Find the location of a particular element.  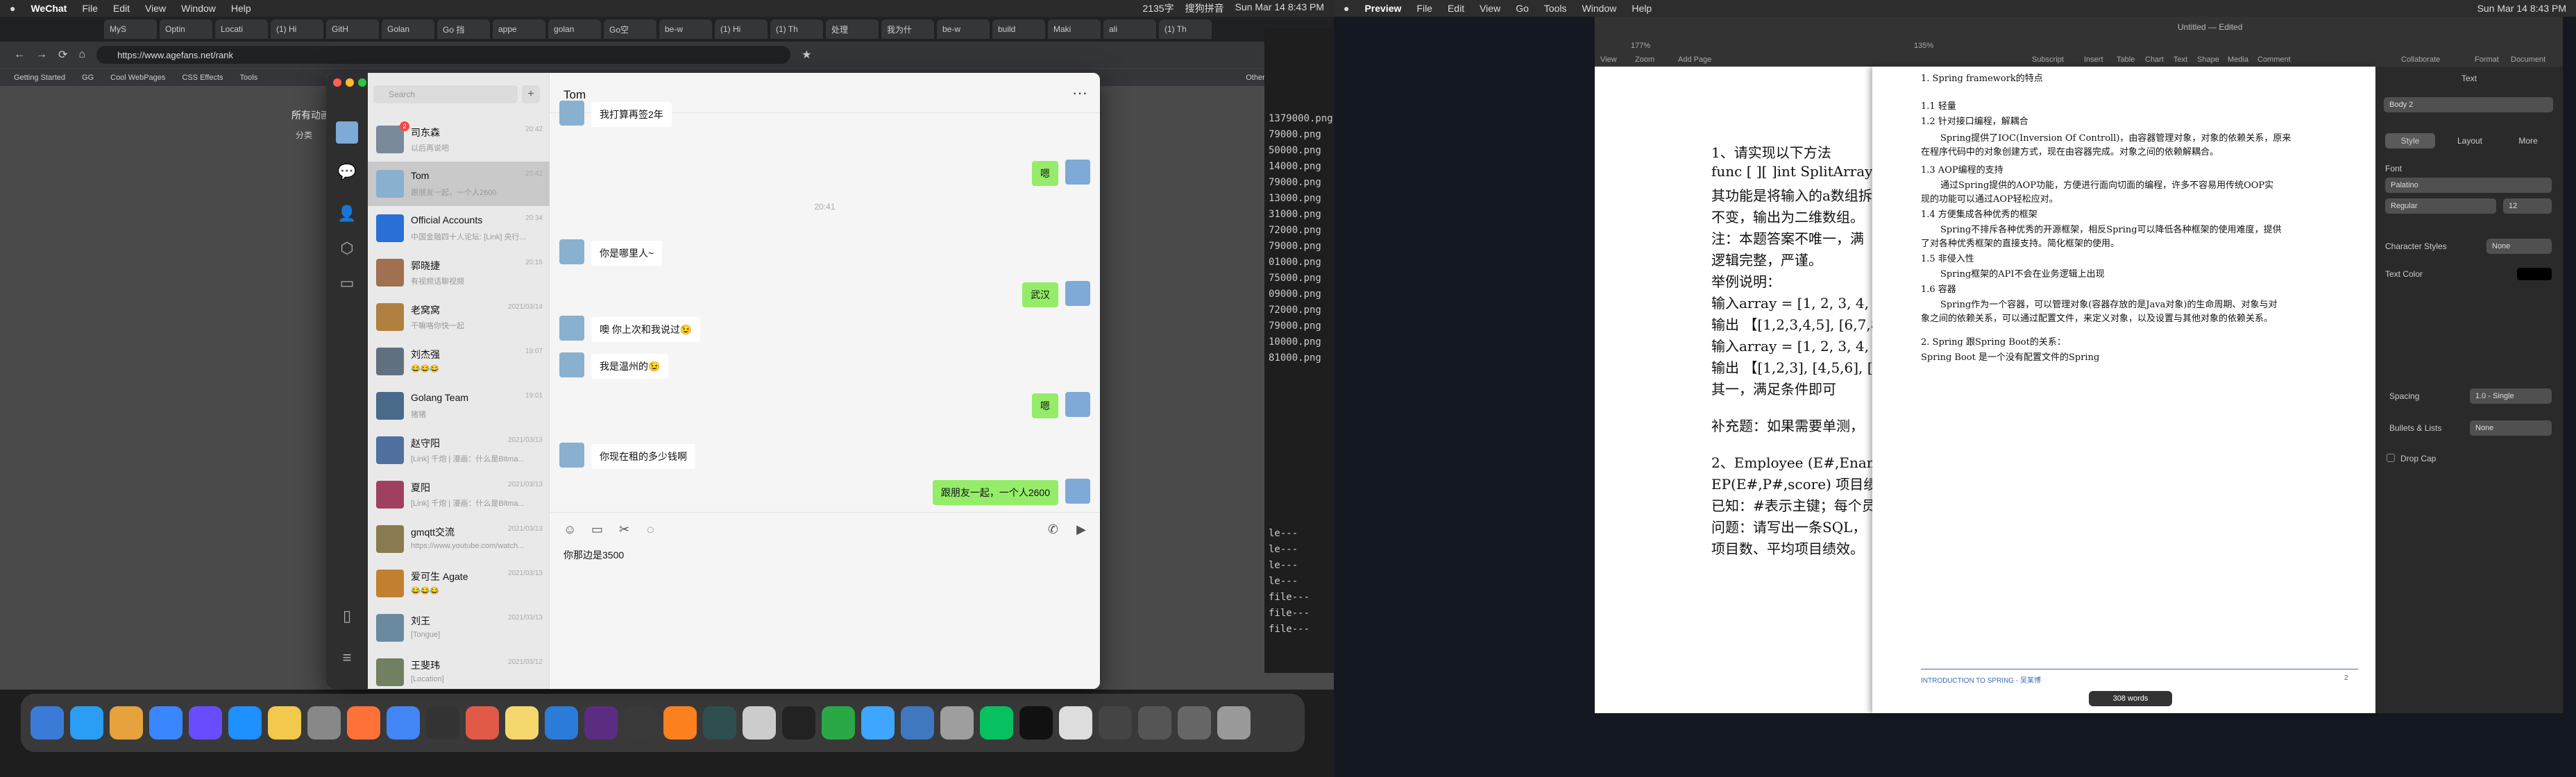

message-bubble: 我打算再签2年 is located at coordinates (632, 114).